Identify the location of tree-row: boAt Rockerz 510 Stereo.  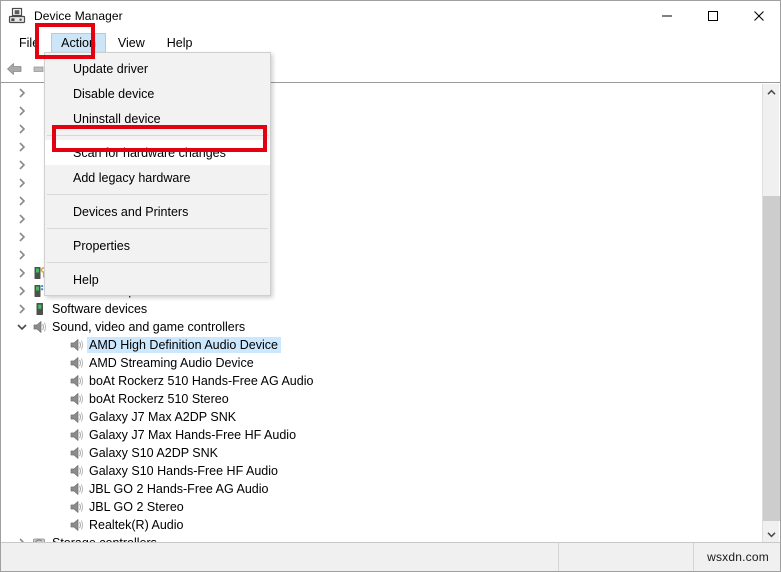
(379, 399).